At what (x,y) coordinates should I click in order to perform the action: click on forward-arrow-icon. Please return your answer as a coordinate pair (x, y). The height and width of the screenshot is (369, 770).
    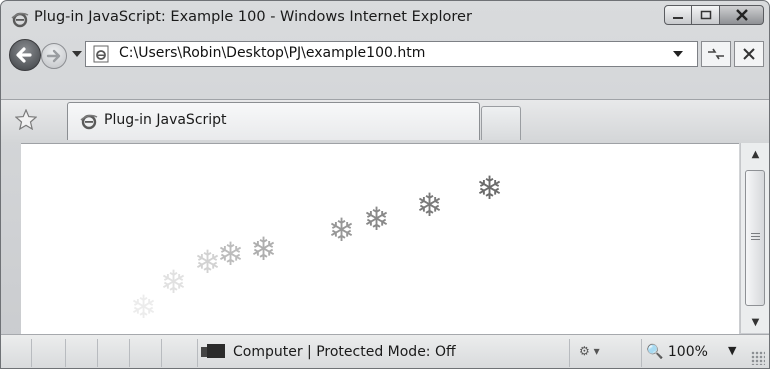
    Looking at the image, I should click on (53, 56).